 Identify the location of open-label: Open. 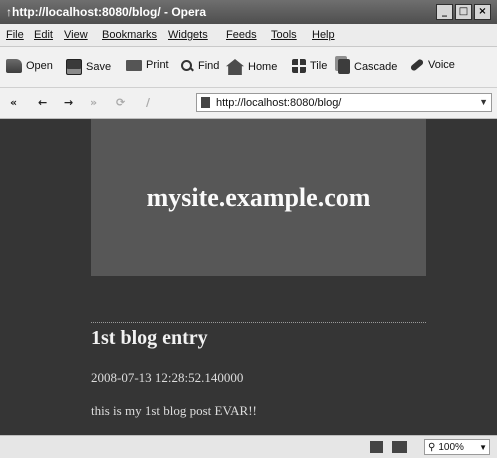
(39, 66).